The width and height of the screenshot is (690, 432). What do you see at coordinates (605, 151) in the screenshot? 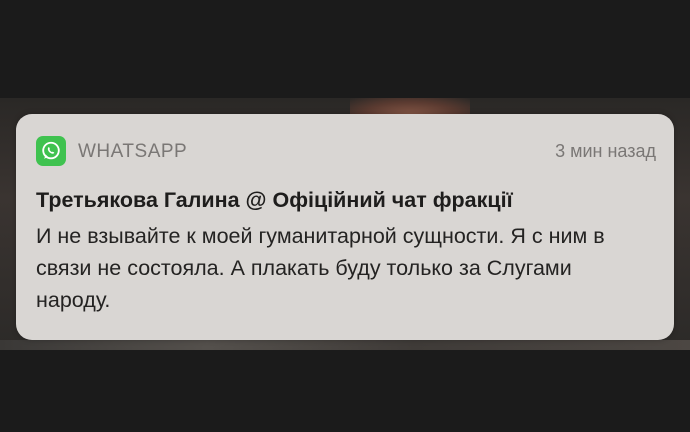
I see `notification-time: 3 мин назад` at bounding box center [605, 151].